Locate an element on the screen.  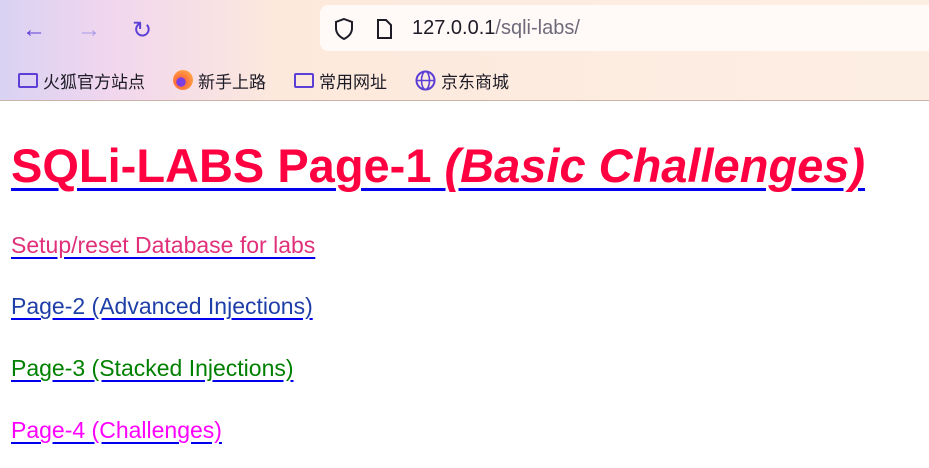
bookmark-jd: 京东商城 is located at coordinates (462, 80).